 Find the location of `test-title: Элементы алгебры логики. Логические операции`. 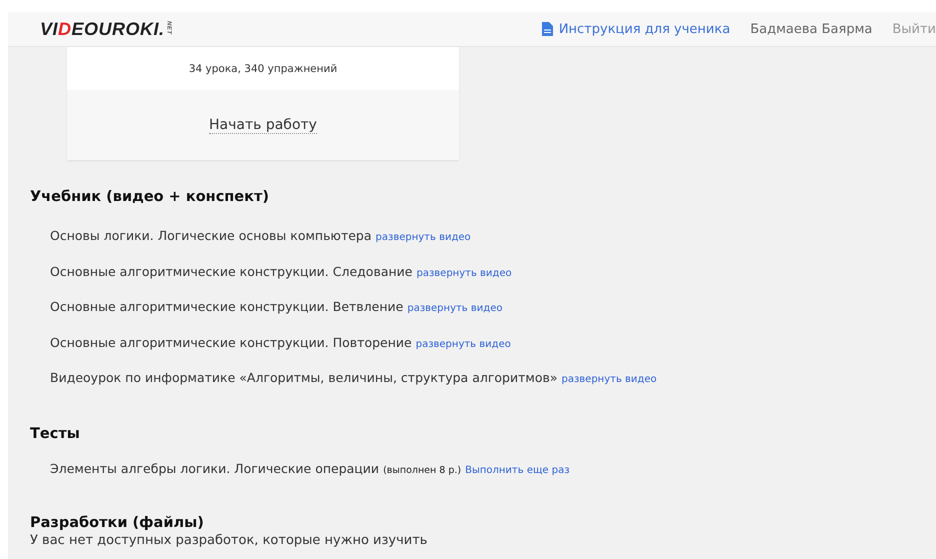

test-title: Элементы алгебры логики. Логические операции is located at coordinates (215, 468).